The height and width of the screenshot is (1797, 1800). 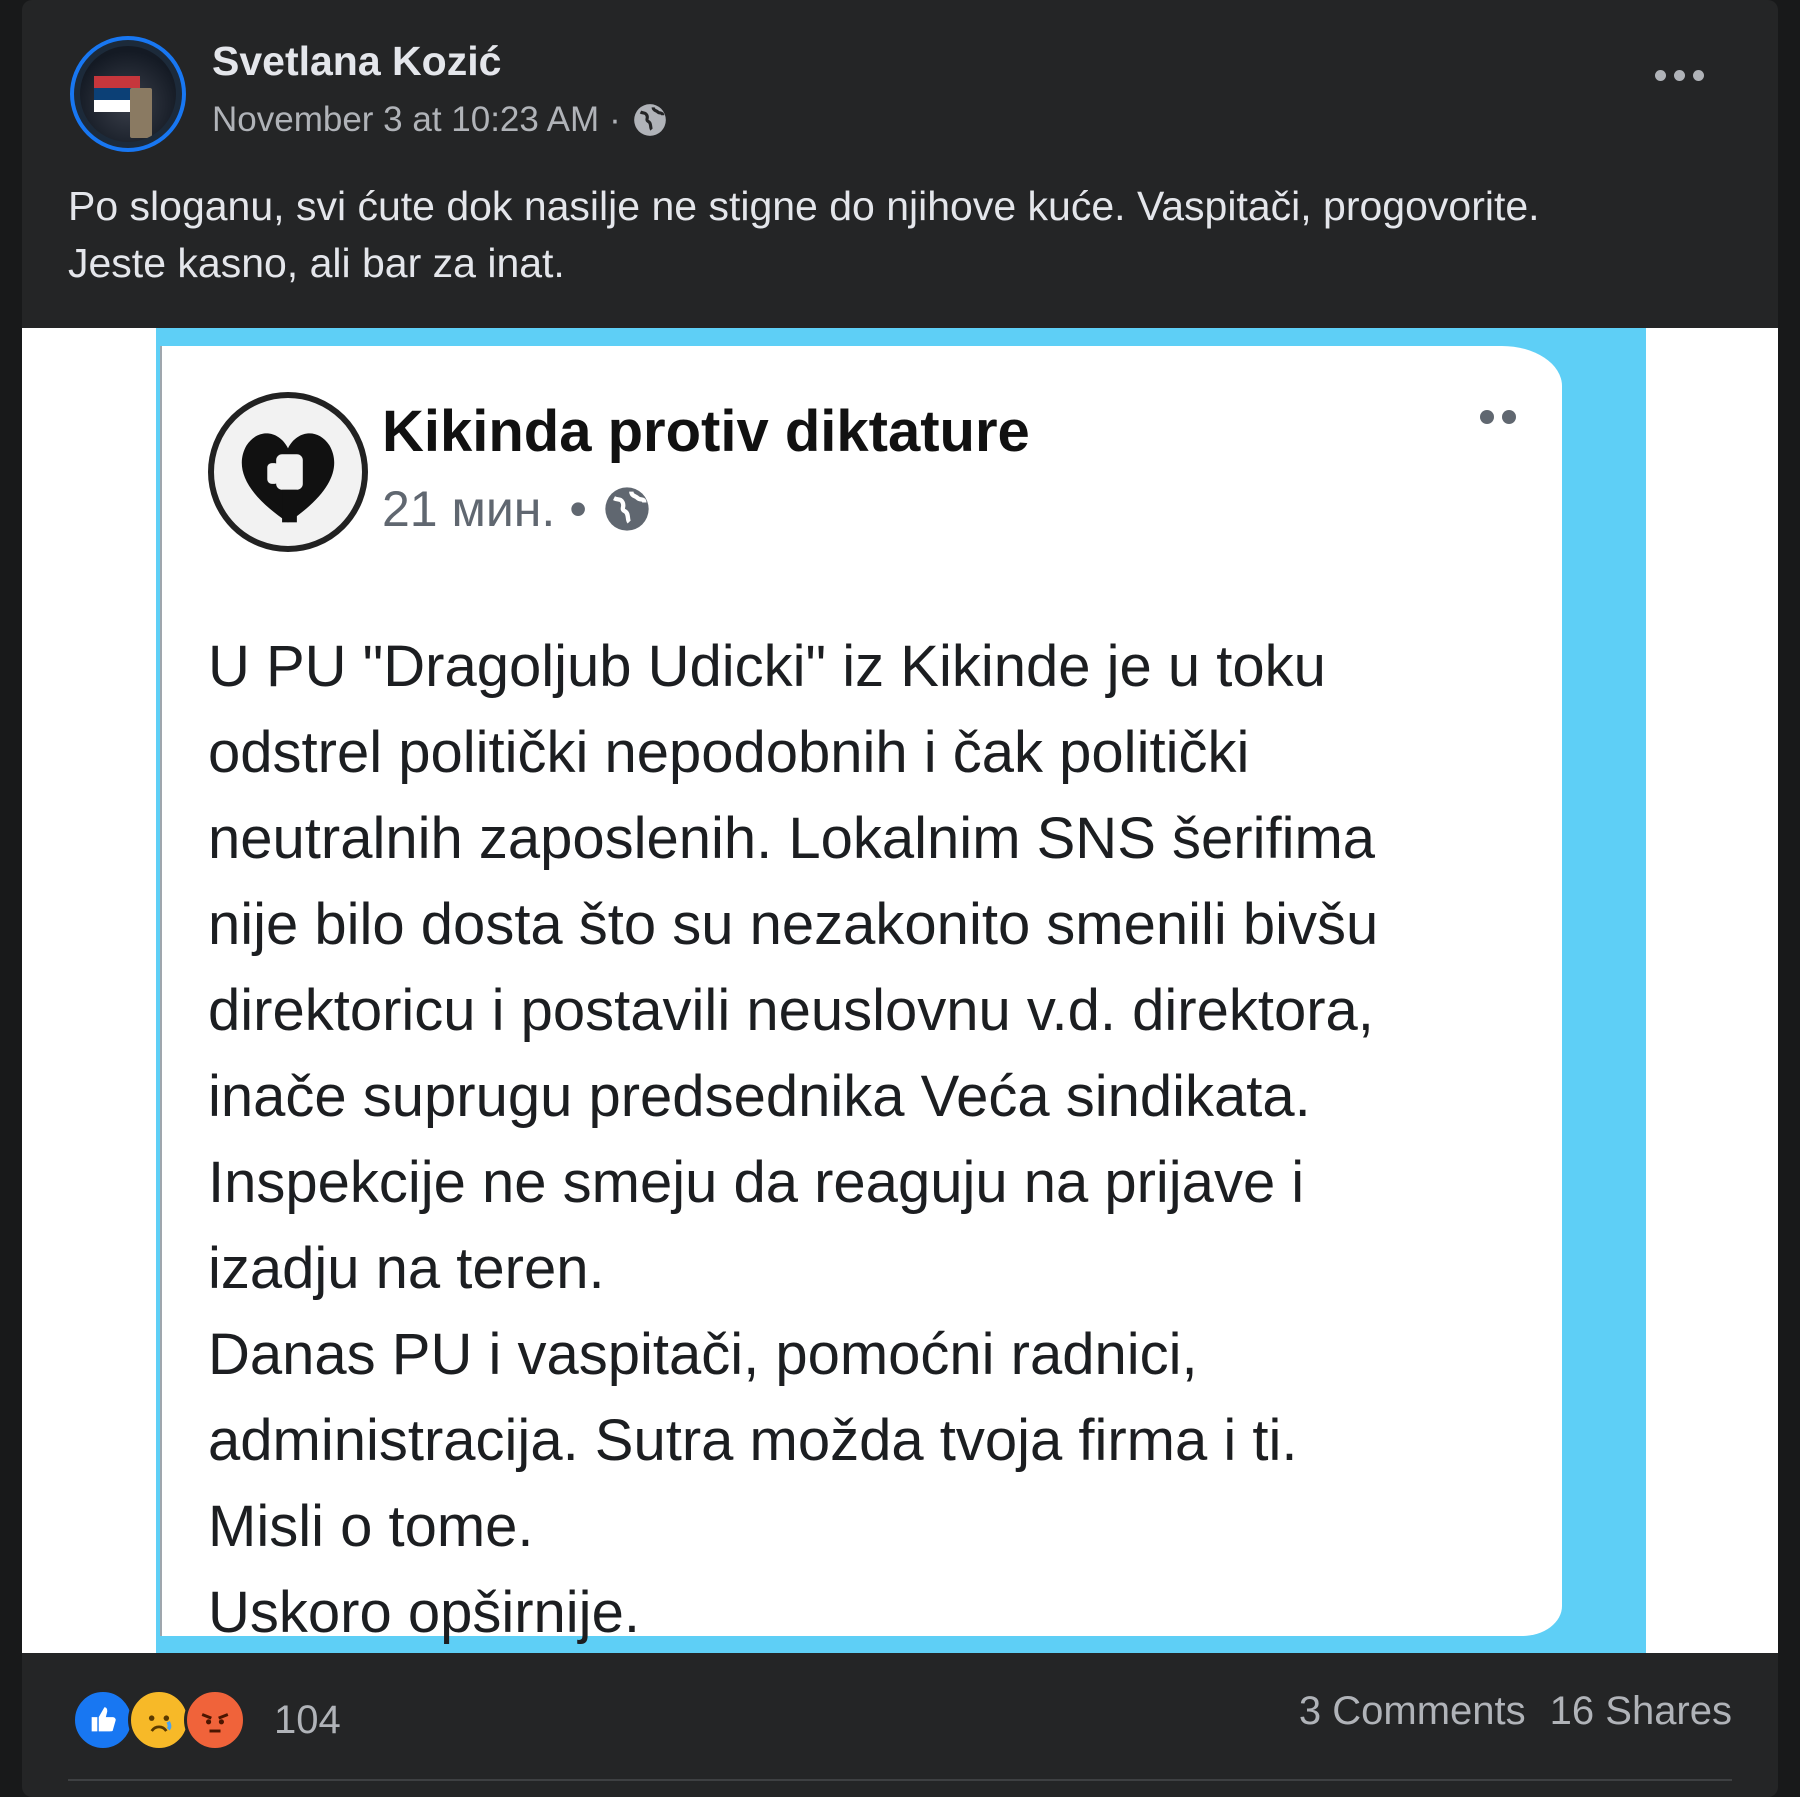 I want to click on author-avatar, so click(x=128, y=94).